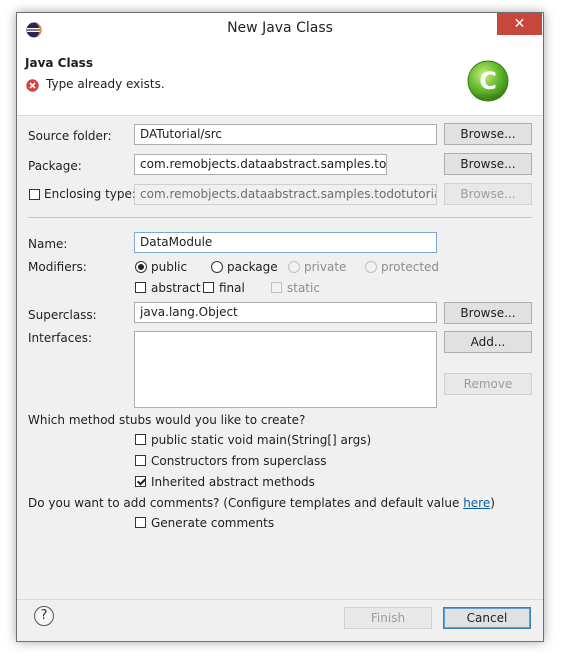 The width and height of the screenshot is (562, 665). I want to click on stub-main-checkbox, so click(140, 439).